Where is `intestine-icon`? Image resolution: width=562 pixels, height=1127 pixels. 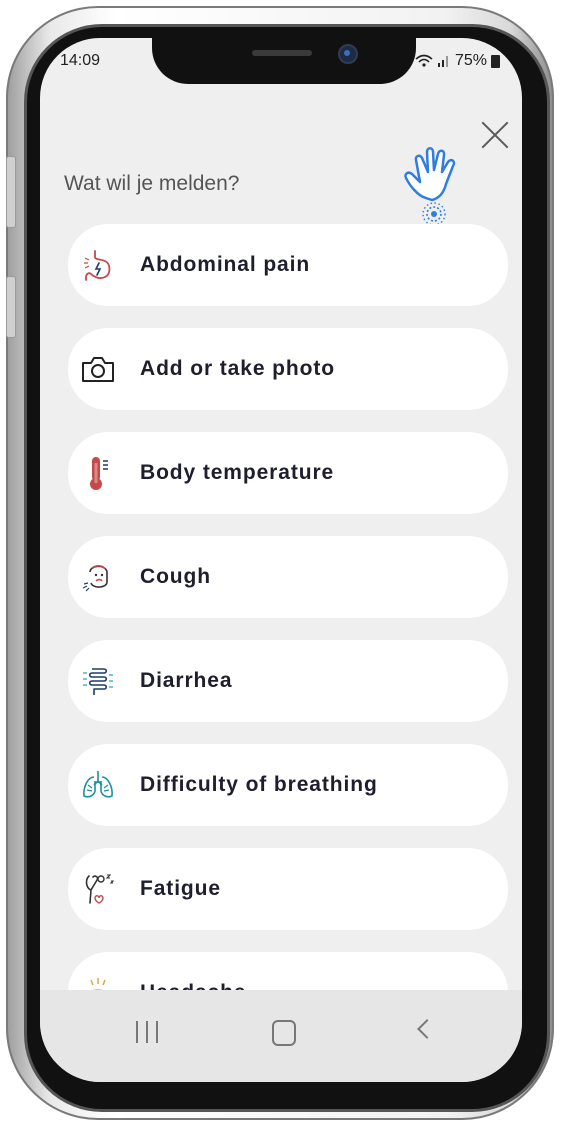
intestine-icon is located at coordinates (98, 681).